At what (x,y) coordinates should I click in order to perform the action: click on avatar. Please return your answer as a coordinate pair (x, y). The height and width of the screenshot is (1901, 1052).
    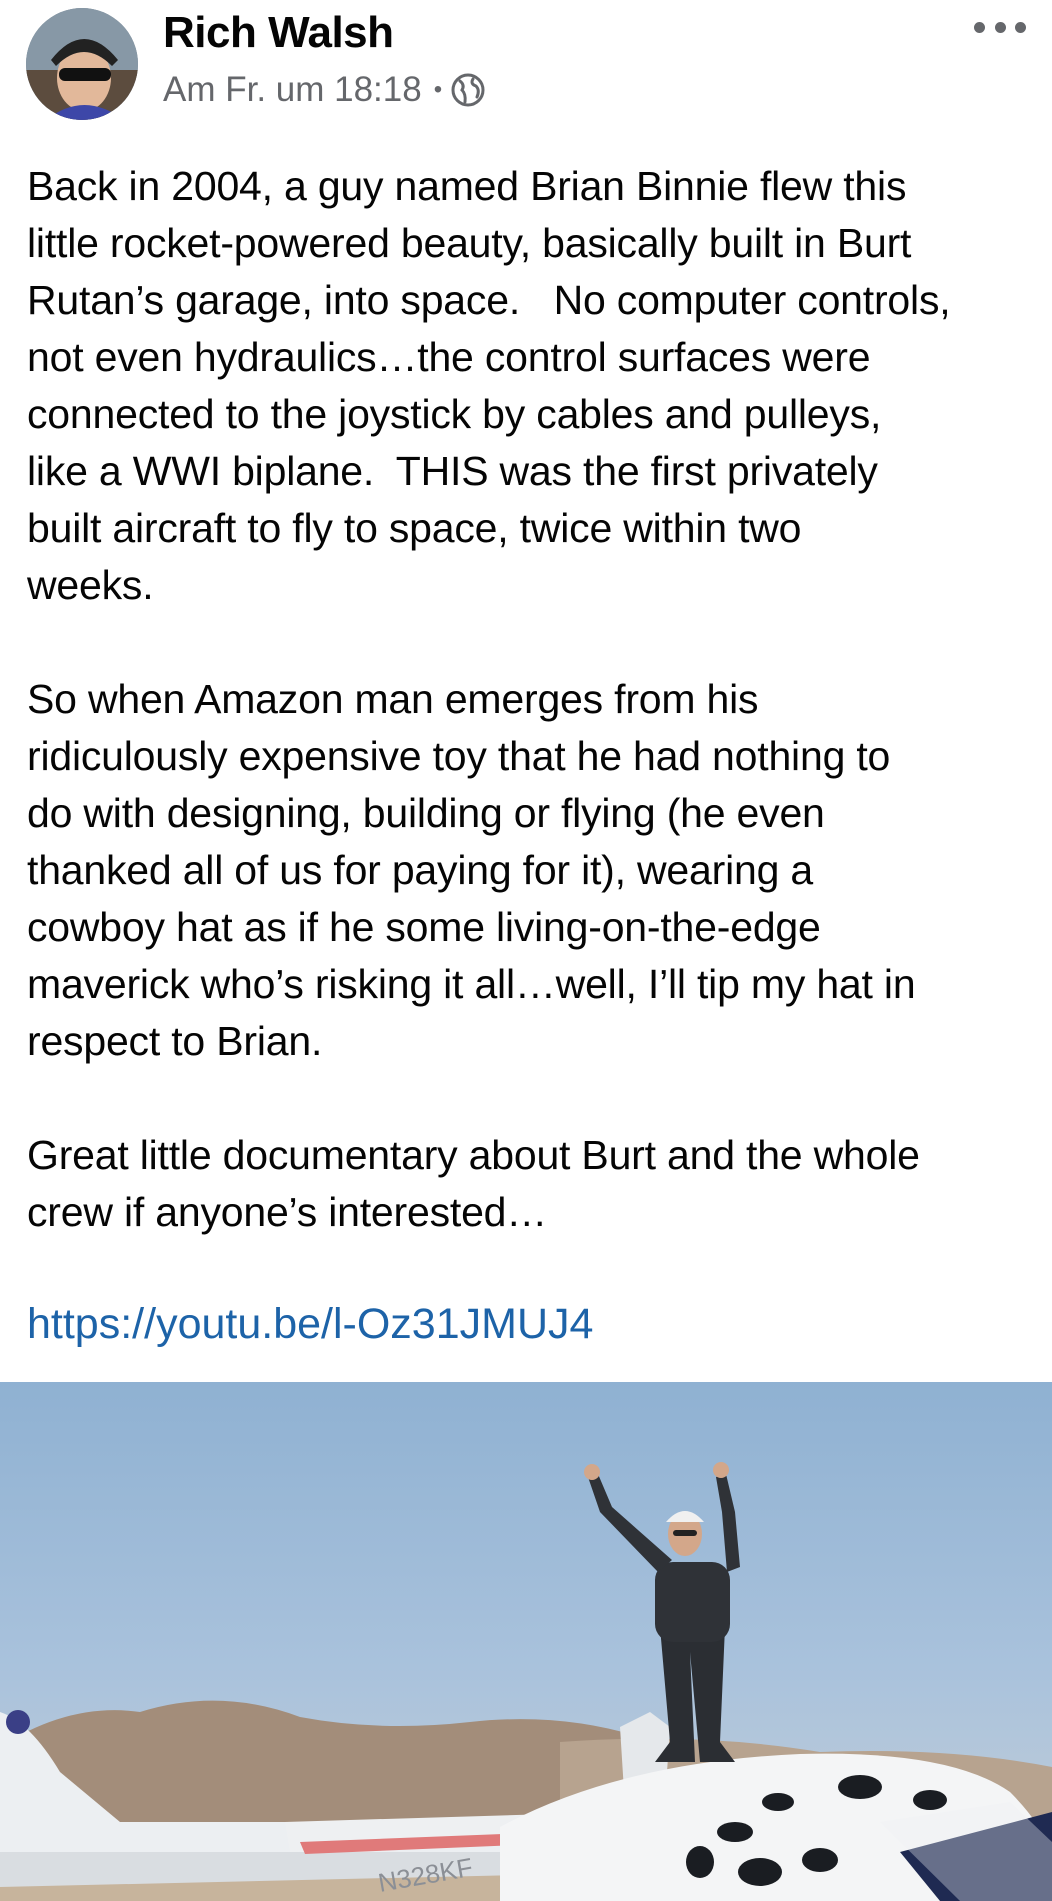
    Looking at the image, I should click on (82, 64).